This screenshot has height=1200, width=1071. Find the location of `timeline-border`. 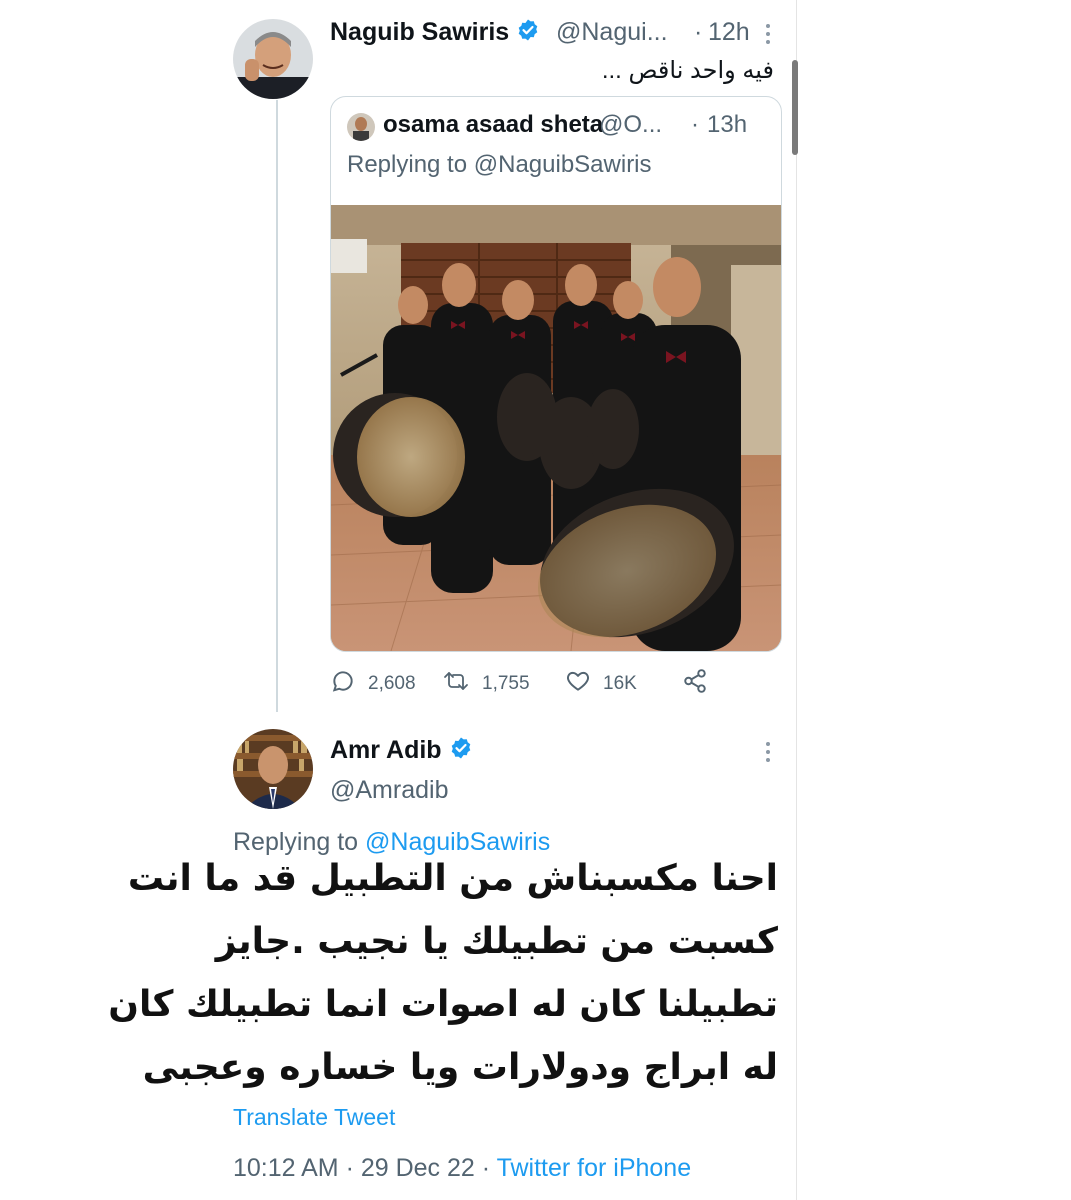

timeline-border is located at coordinates (796, 600).